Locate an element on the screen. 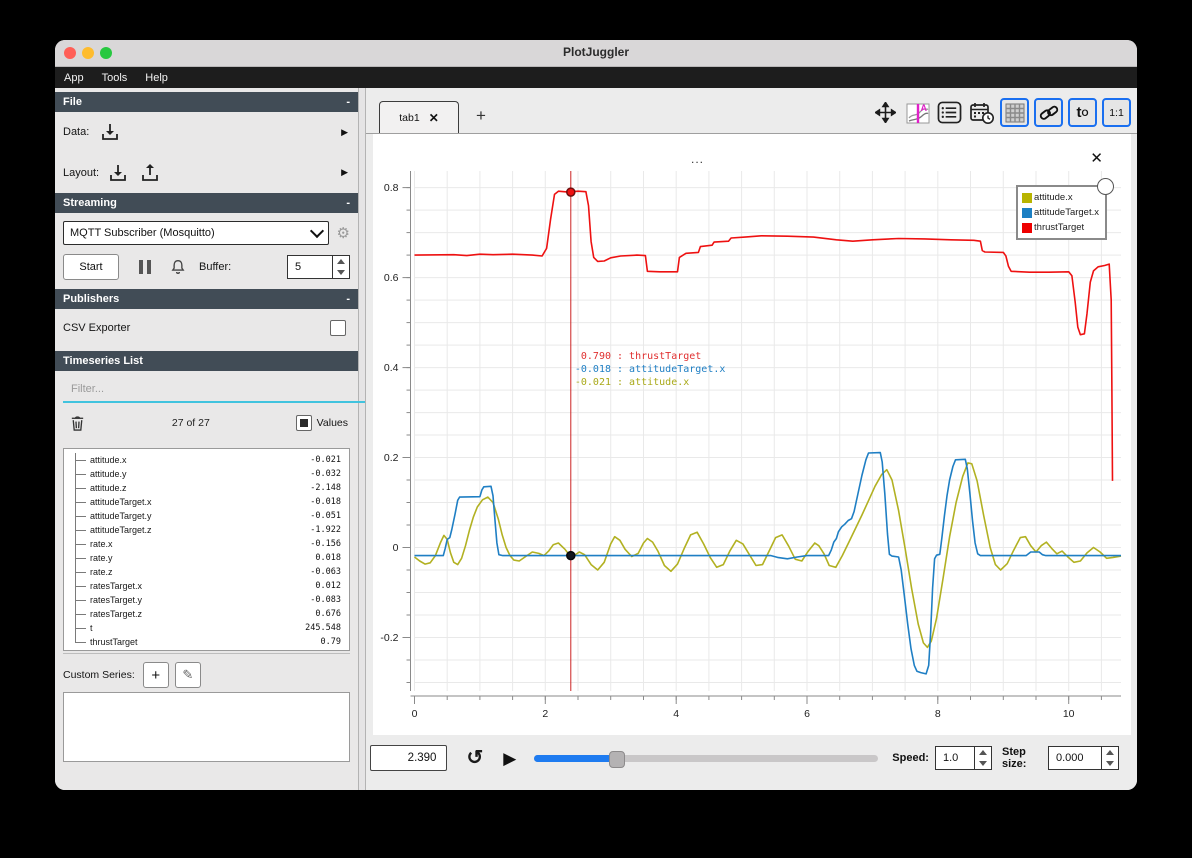 The width and height of the screenshot is (1192, 858). data-expand-arrow: ▶ is located at coordinates (344, 132).